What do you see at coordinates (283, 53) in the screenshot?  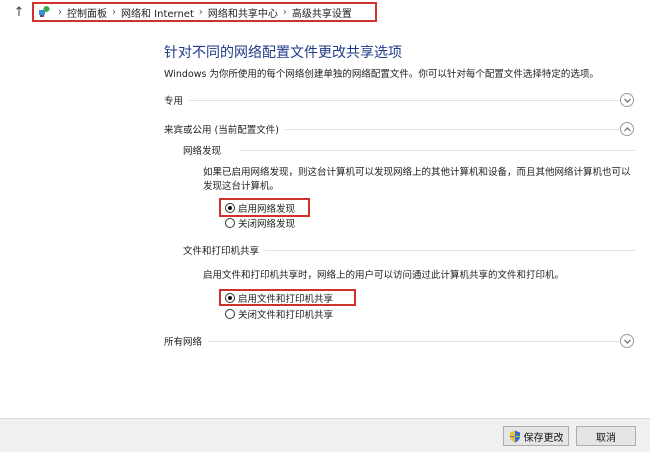 I see `page-title: 针对不同的网络配置文件更改共享选项` at bounding box center [283, 53].